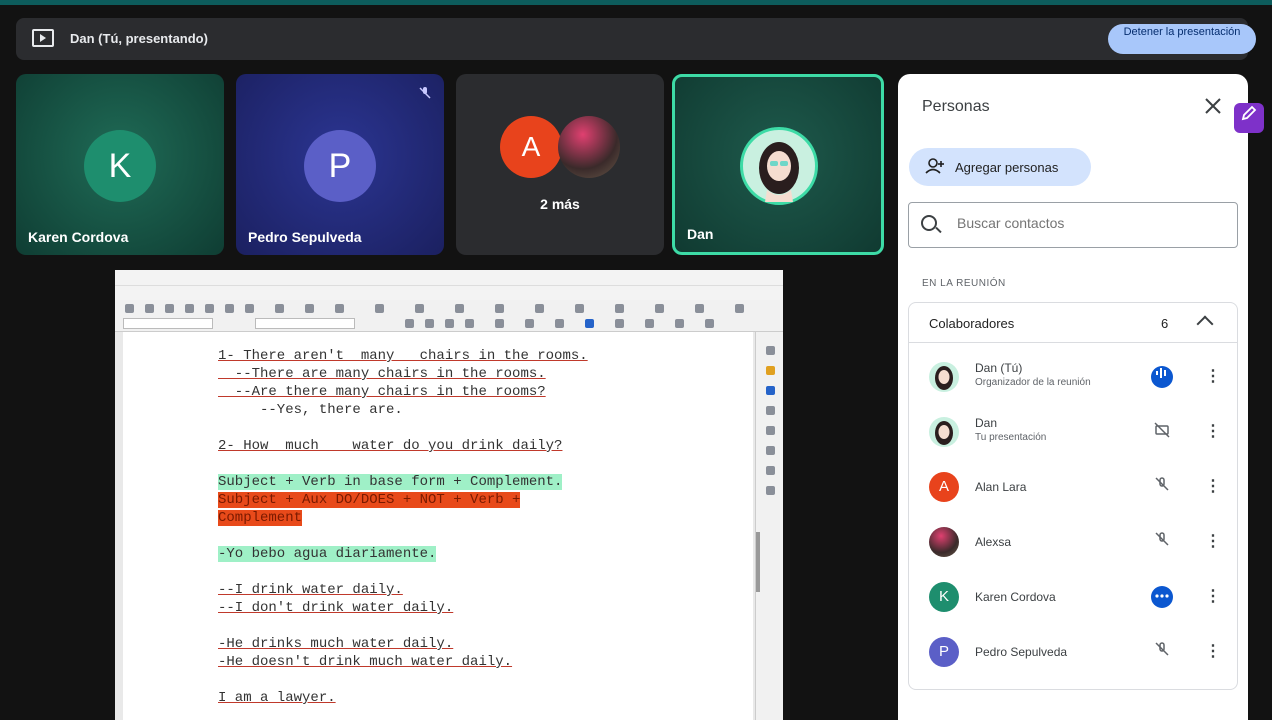 The image size is (1272, 720). What do you see at coordinates (382, 374) in the screenshot?
I see `doc-line: --There are many chairs in the rooms.` at bounding box center [382, 374].